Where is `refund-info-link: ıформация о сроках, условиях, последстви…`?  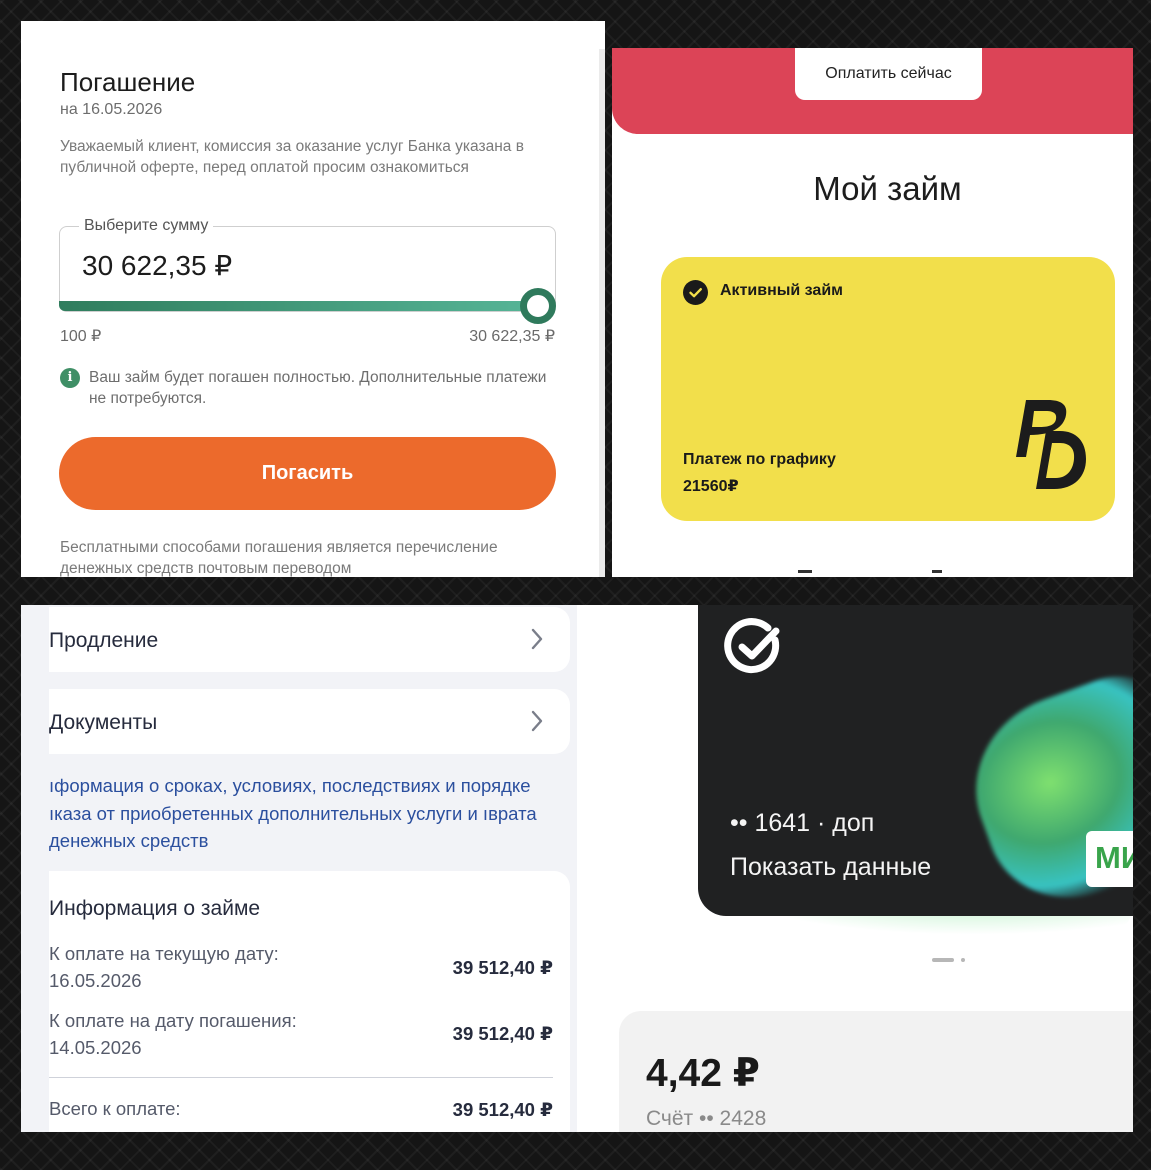
refund-info-link: ıформация о сроках, условиях, последстви… is located at coordinates (309, 813).